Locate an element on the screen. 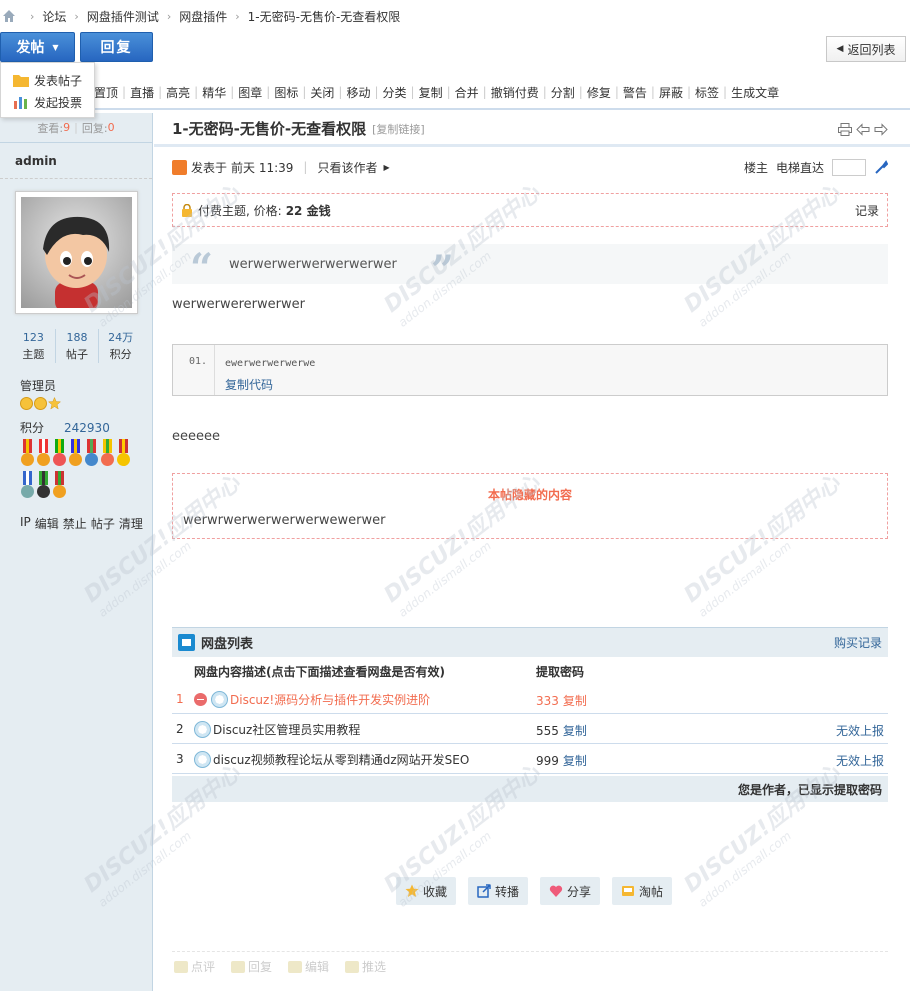 Image resolution: width=910 pixels, height=991 pixels. recommend-button: 推选 is located at coordinates (365, 966).